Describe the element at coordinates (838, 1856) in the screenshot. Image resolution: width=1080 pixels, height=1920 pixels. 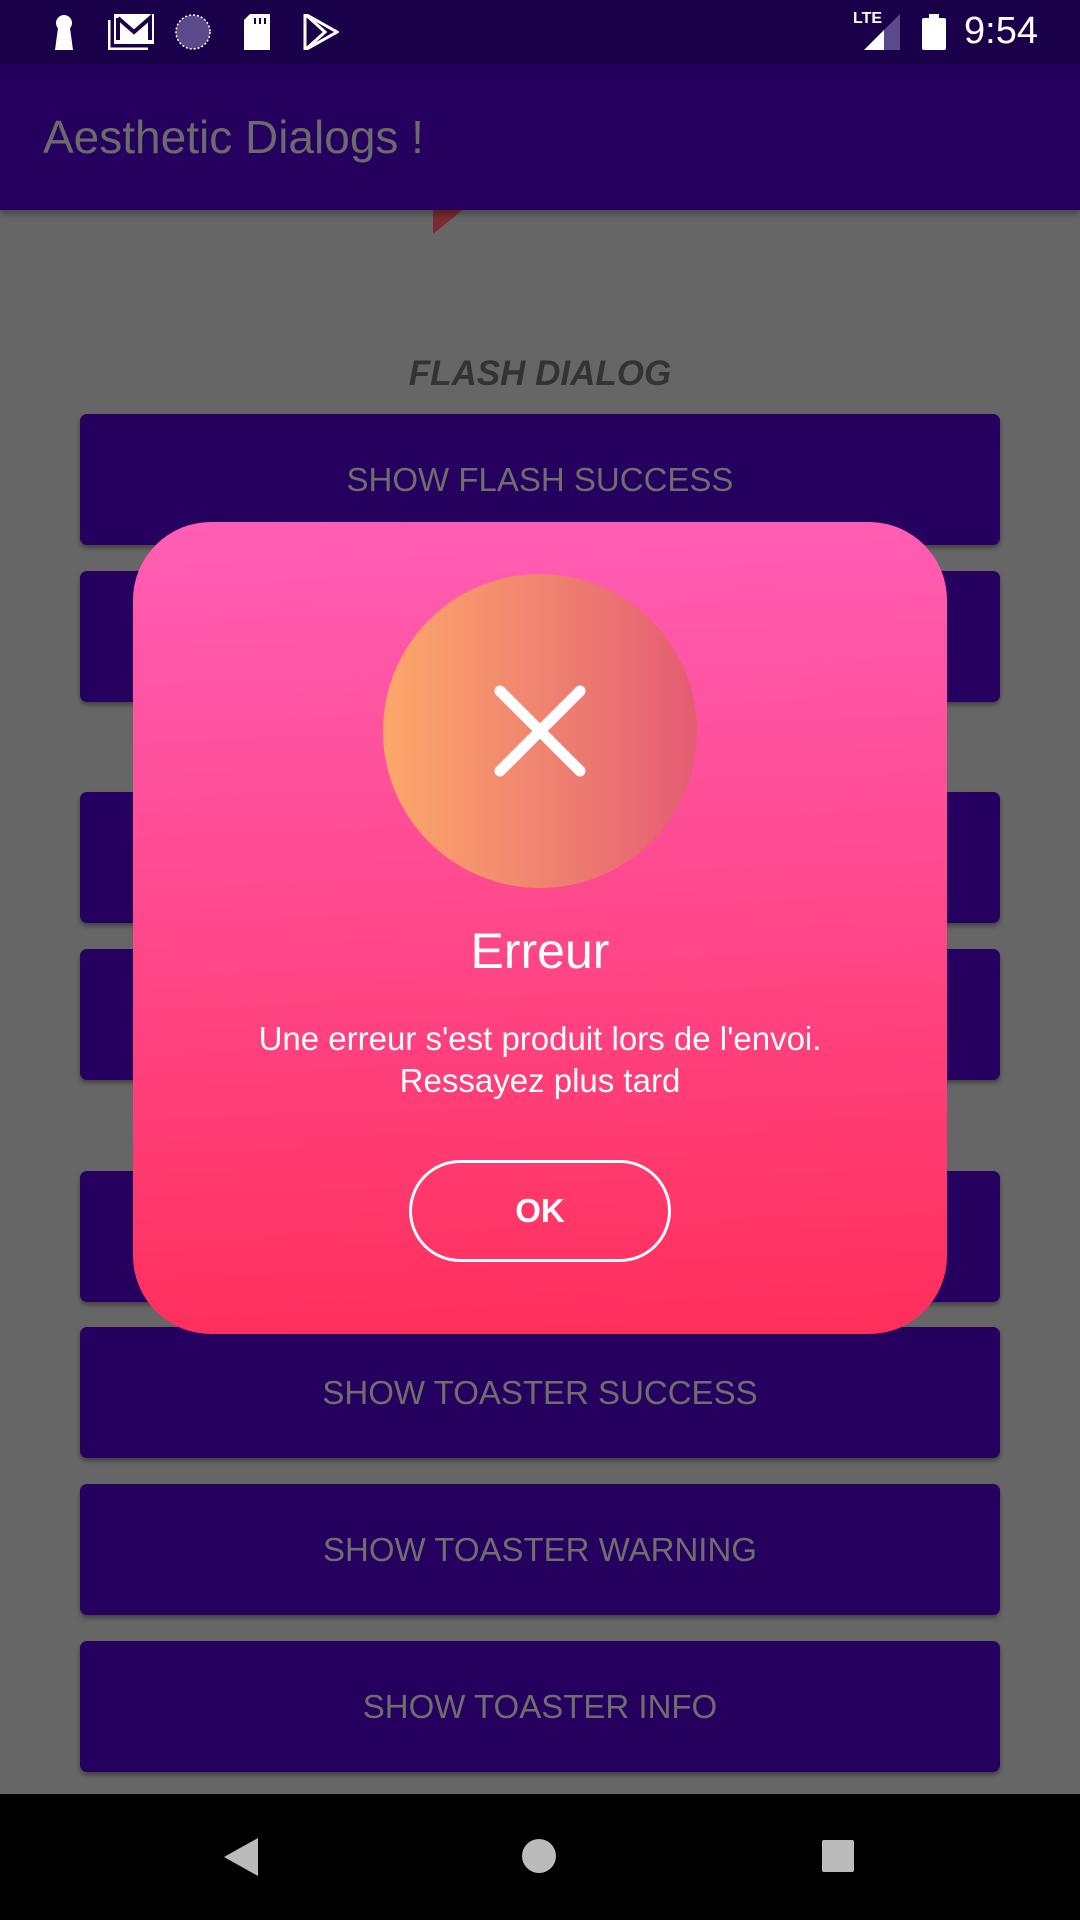
I see `recents-icon` at that location.